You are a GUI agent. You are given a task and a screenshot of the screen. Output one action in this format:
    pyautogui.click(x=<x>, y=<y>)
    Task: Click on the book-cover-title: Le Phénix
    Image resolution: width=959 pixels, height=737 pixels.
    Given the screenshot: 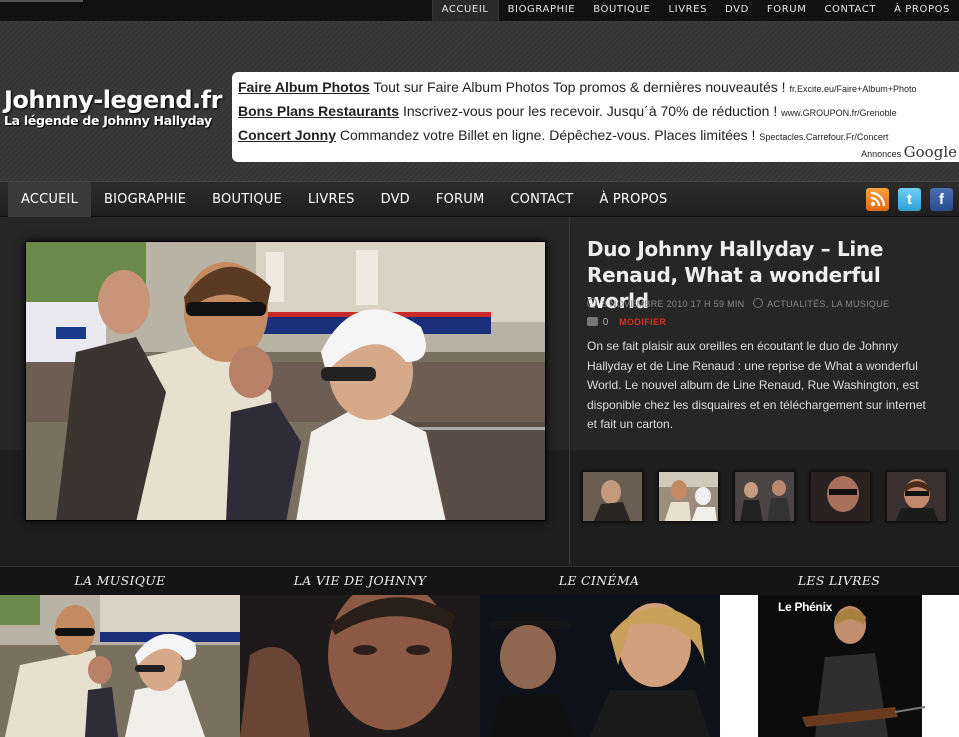 What is the action you would take?
    pyautogui.click(x=805, y=607)
    